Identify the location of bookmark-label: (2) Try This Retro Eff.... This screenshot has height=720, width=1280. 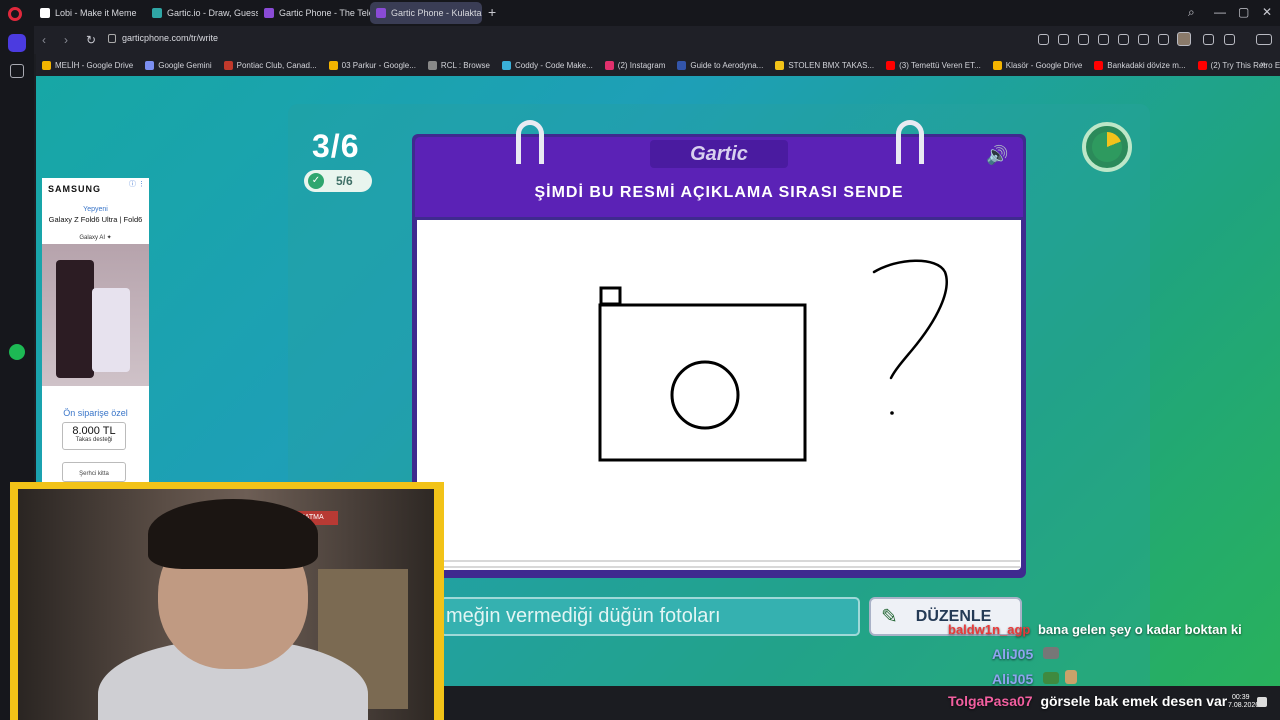
(1245, 65).